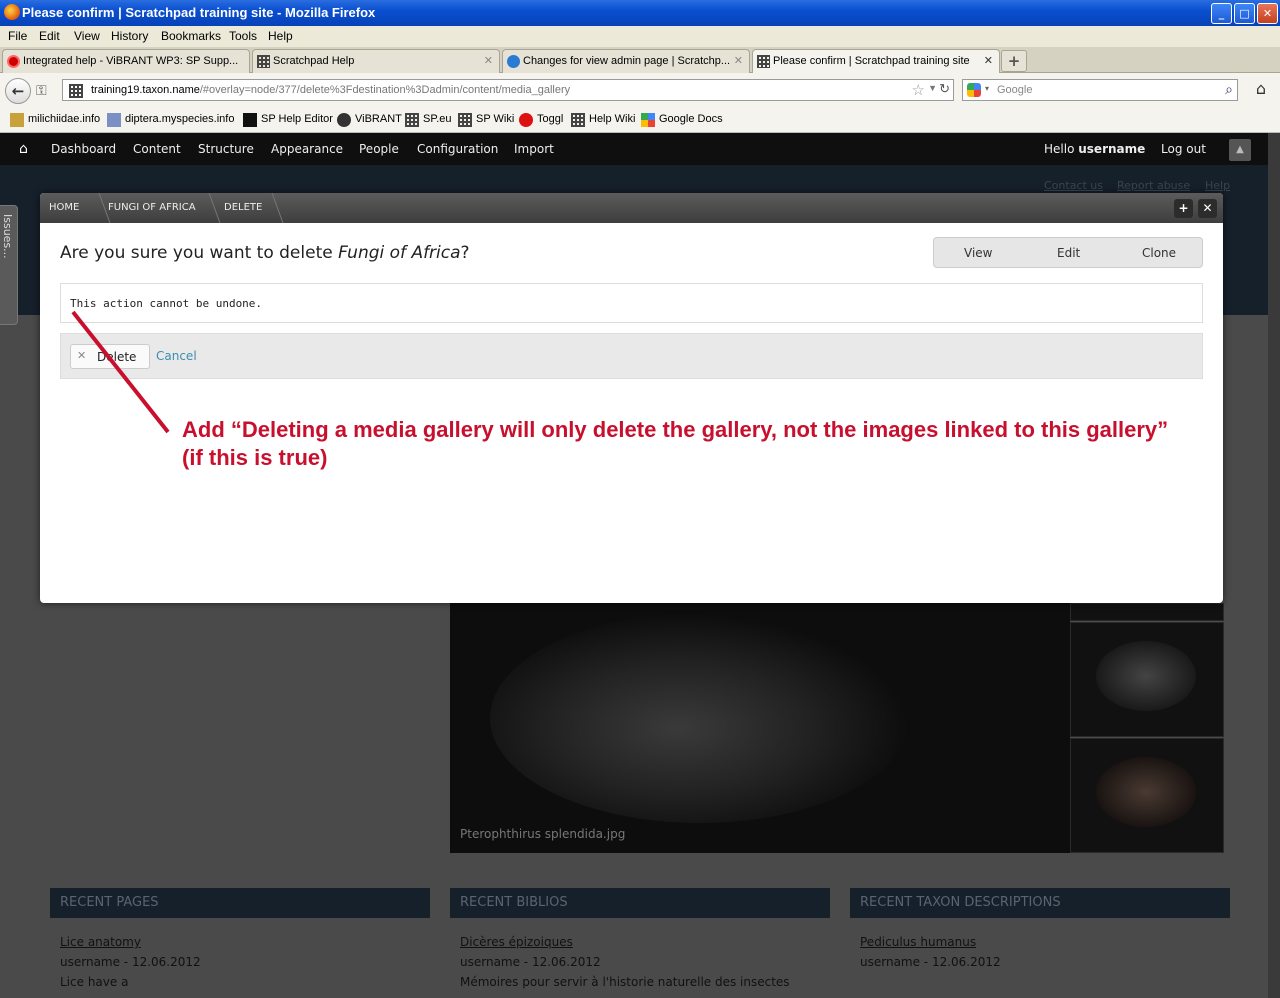 This screenshot has height=998, width=1280. Describe the element at coordinates (1015, 90) in the screenshot. I see `search-placeholder: Google` at that location.